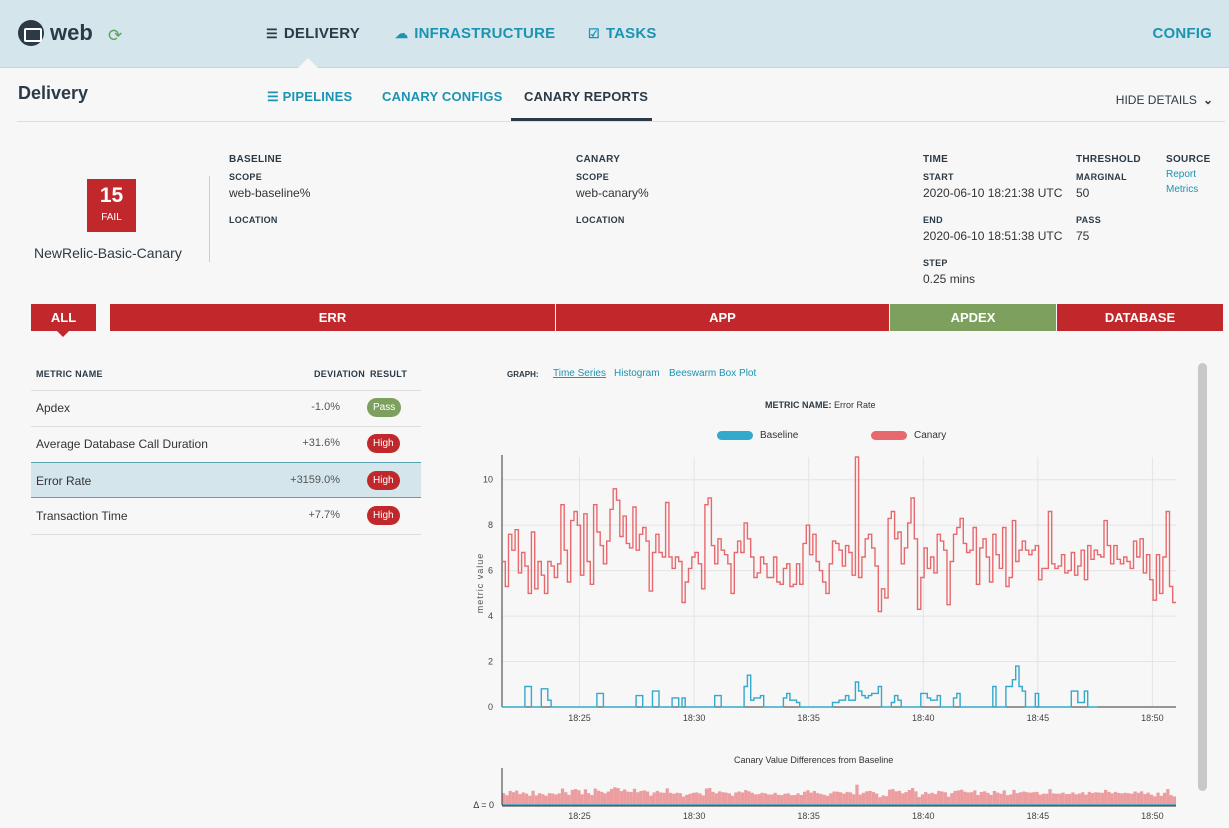  What do you see at coordinates (1188, 159) in the screenshot?
I see `source-heading: SOURCE` at bounding box center [1188, 159].